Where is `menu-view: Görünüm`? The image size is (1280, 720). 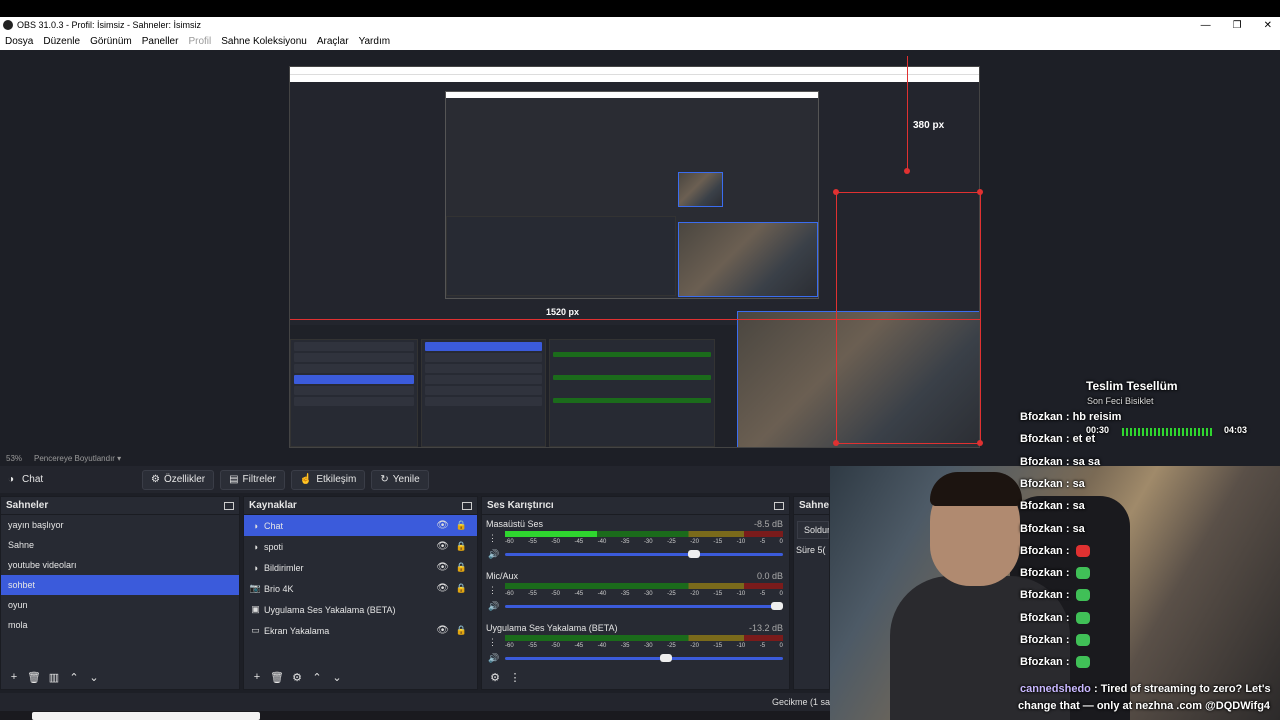
menu-view: Görünüm is located at coordinates (111, 41).